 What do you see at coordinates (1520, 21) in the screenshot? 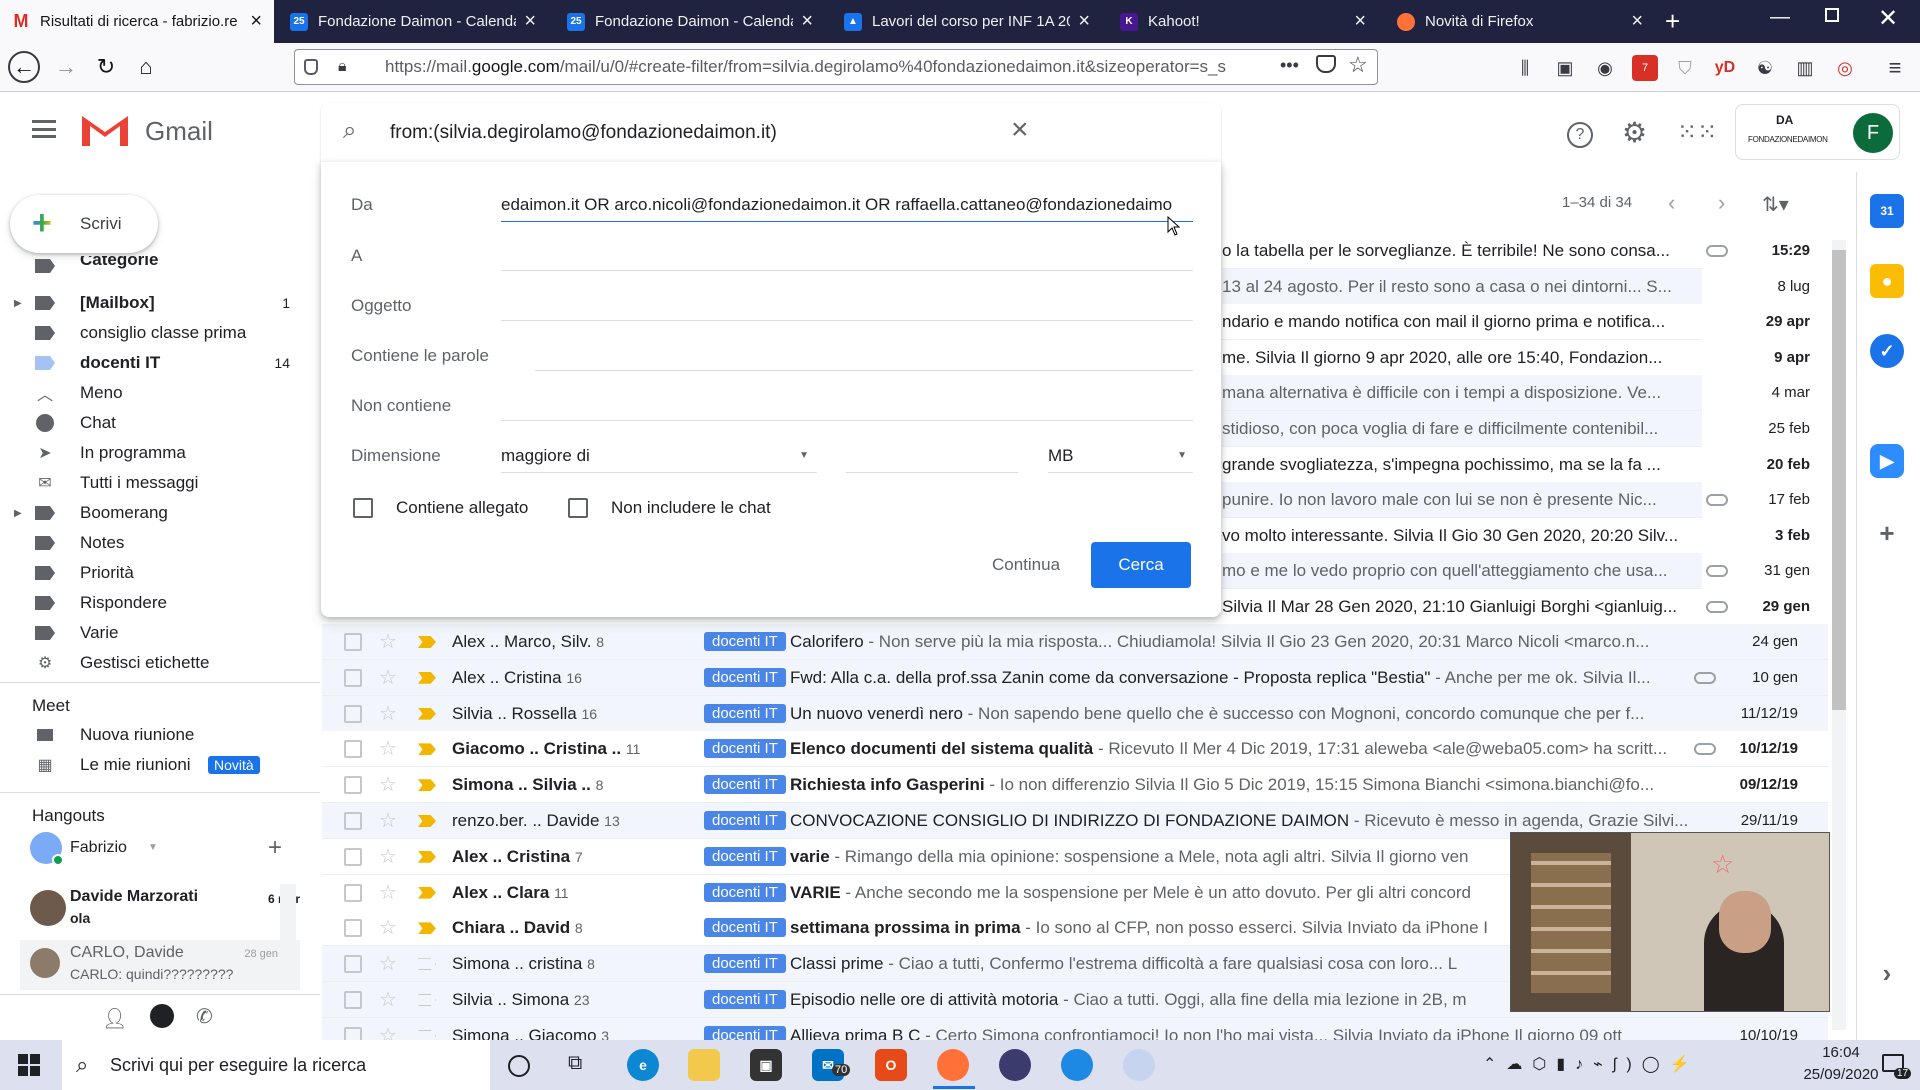
I see `tab-firefox-news: Novità di Firefox ×` at bounding box center [1520, 21].